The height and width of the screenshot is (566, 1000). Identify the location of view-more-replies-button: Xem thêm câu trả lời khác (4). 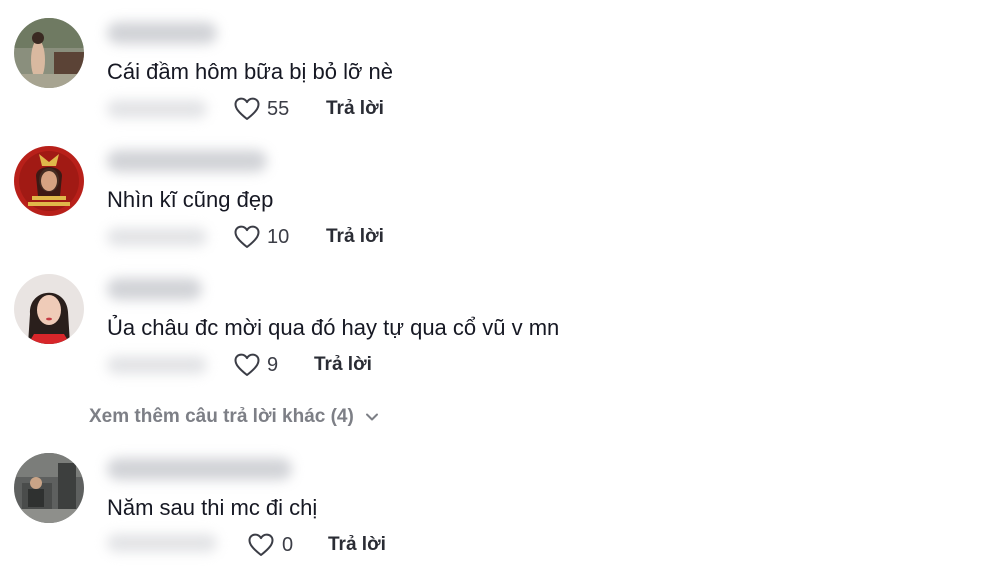
(234, 417).